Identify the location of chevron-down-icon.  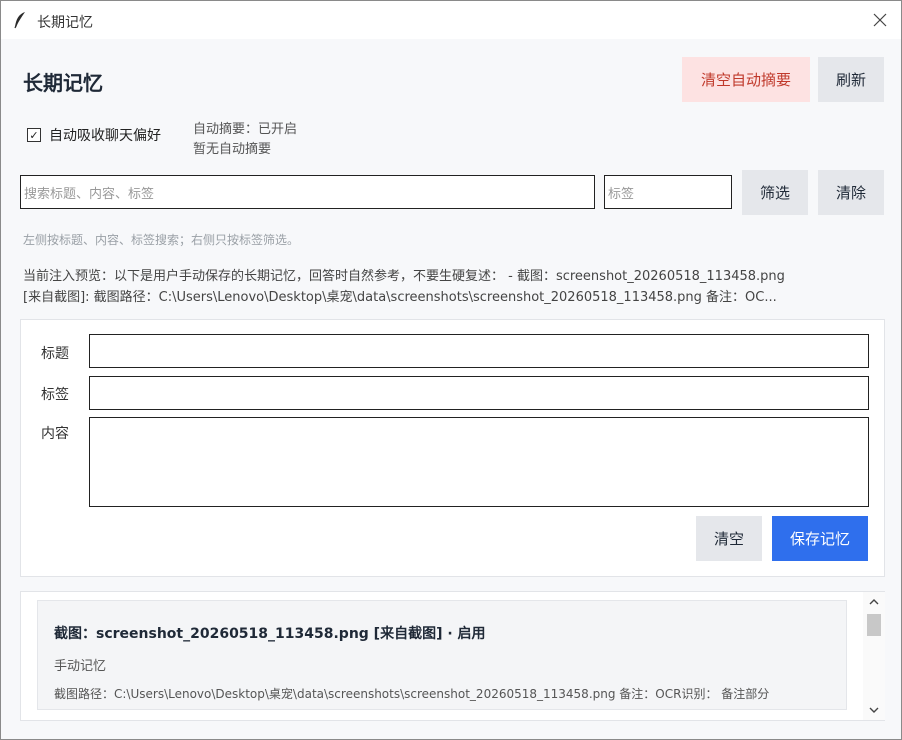
(874, 710).